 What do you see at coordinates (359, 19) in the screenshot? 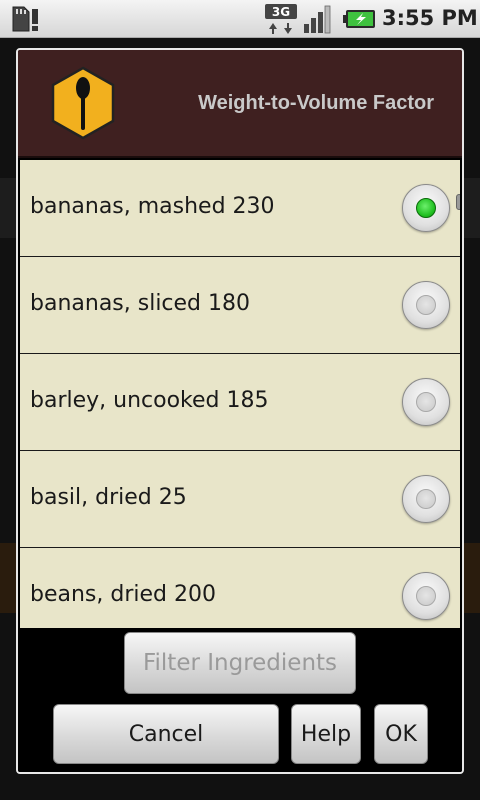
I see `battery-charging-icon` at bounding box center [359, 19].